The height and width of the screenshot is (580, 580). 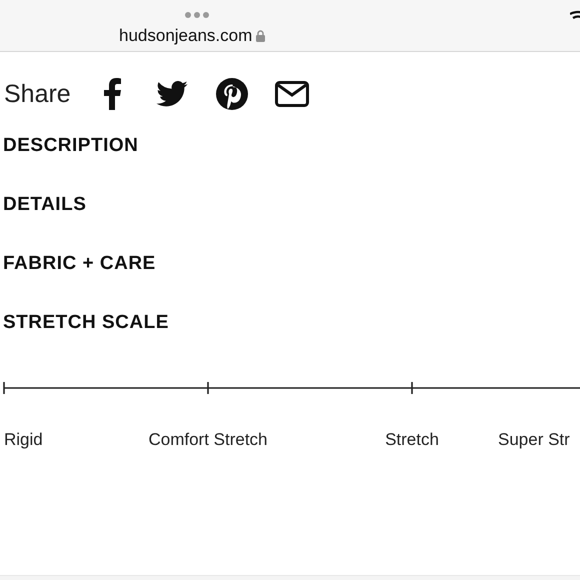 I want to click on url-text: hudsonjeans.com, so click(x=185, y=36).